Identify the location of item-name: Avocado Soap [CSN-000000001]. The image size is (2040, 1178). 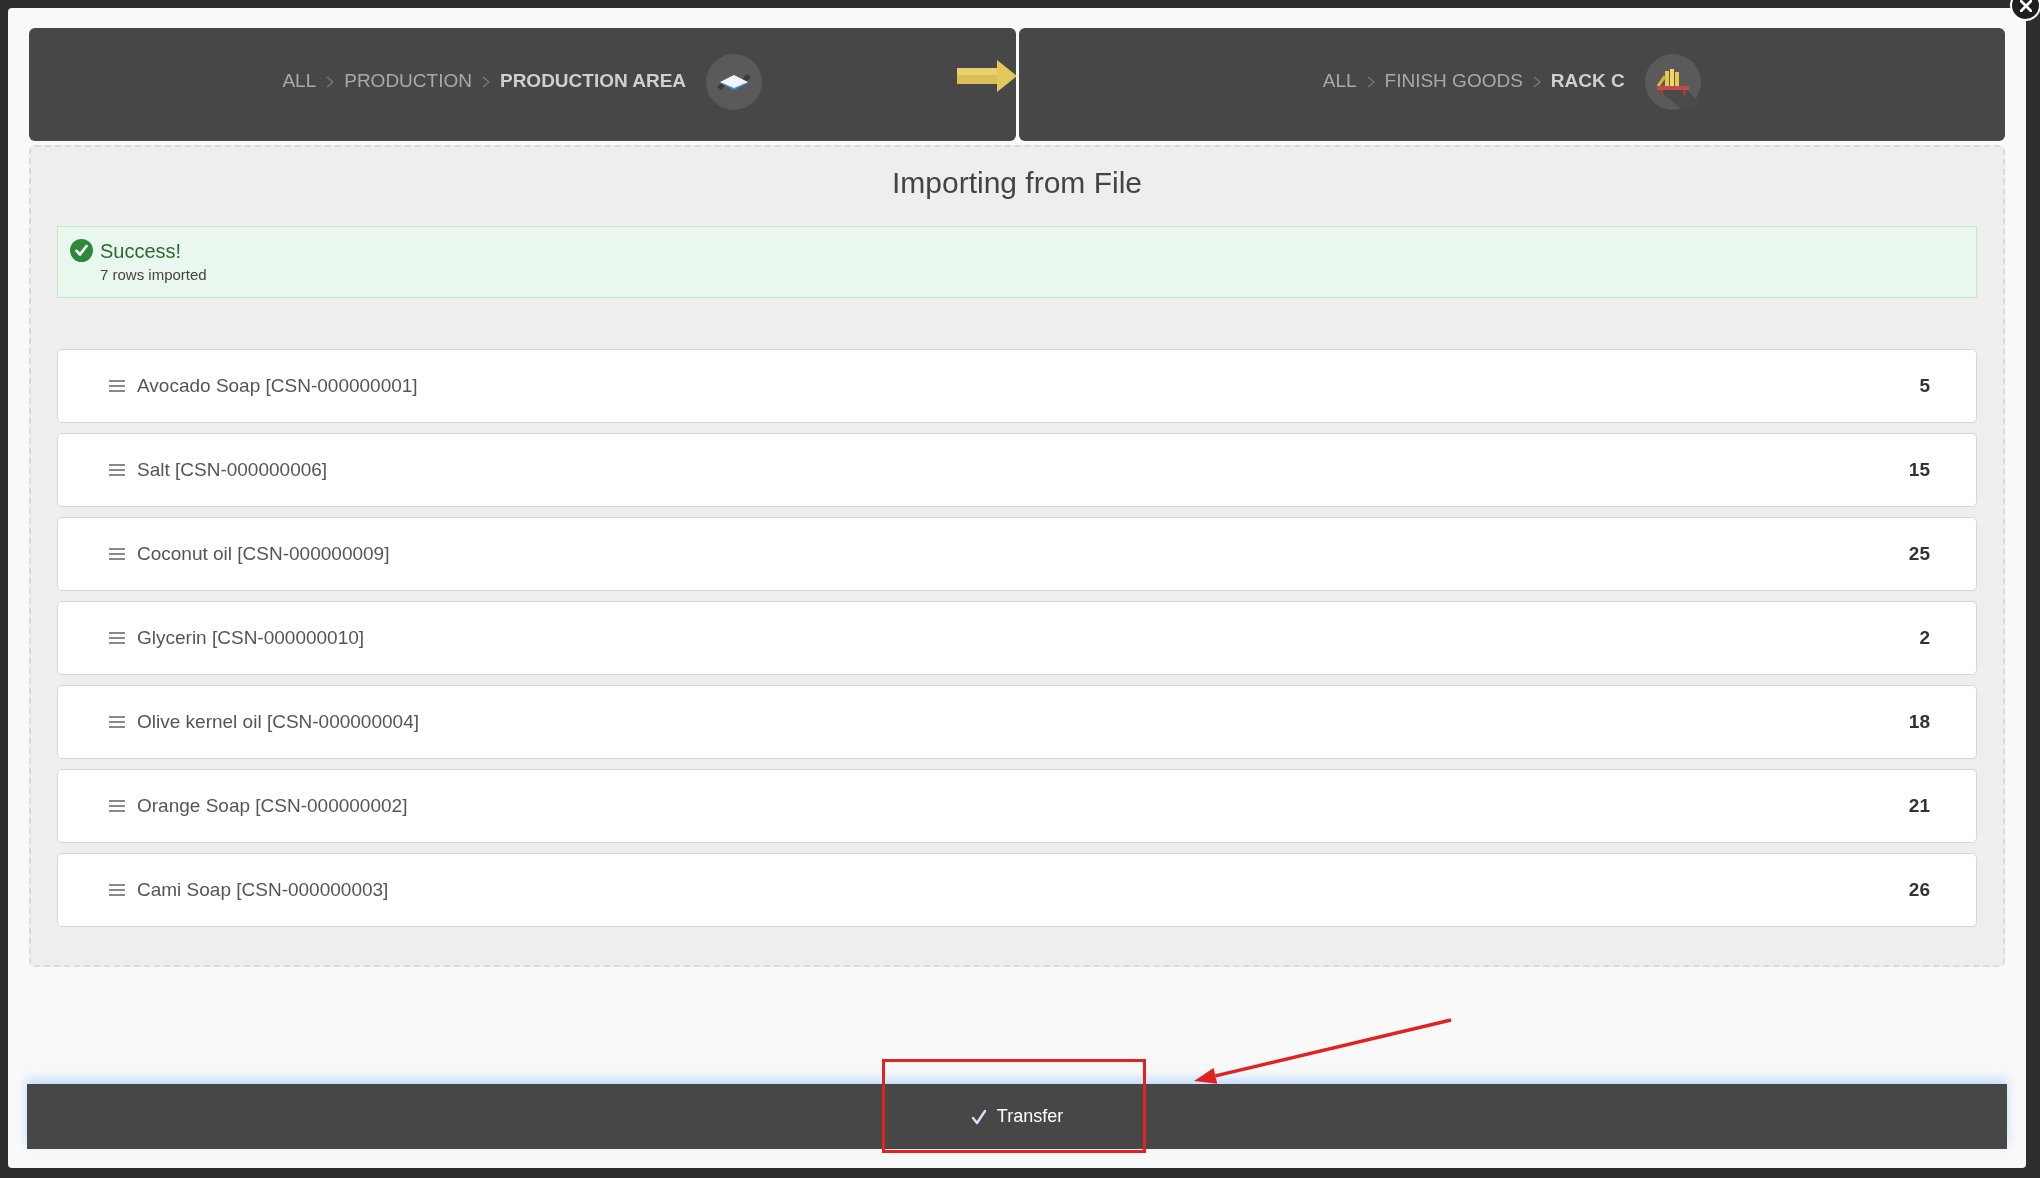
(278, 385).